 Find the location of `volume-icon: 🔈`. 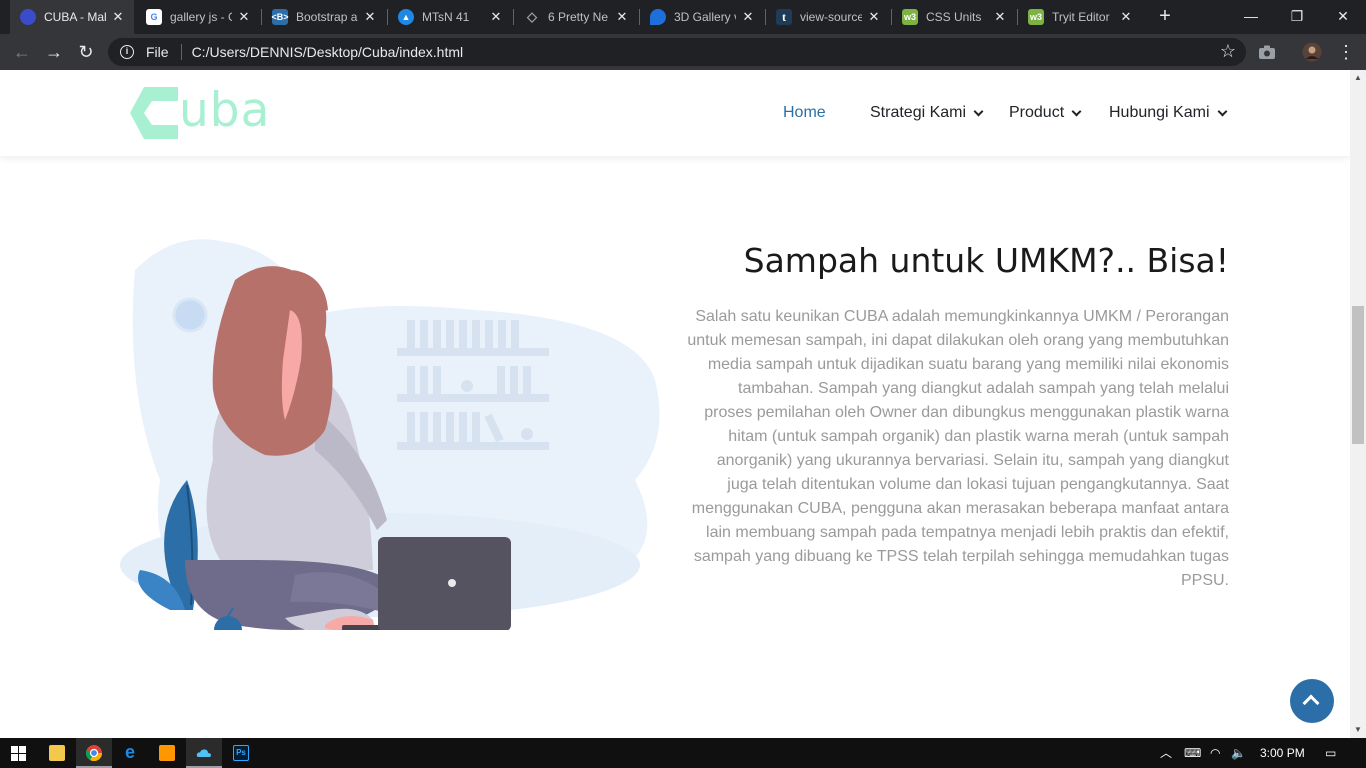

volume-icon: 🔈 is located at coordinates (1238, 753).